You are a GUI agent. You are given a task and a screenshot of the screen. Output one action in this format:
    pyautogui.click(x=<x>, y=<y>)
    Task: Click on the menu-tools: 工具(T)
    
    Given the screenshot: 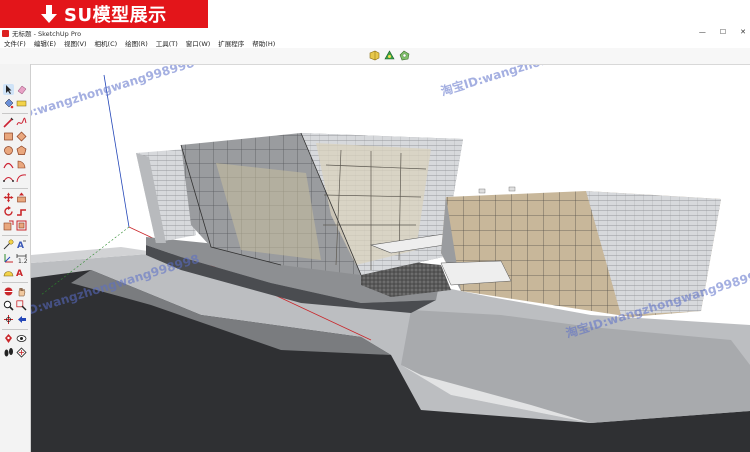 What is the action you would take?
    pyautogui.click(x=167, y=43)
    